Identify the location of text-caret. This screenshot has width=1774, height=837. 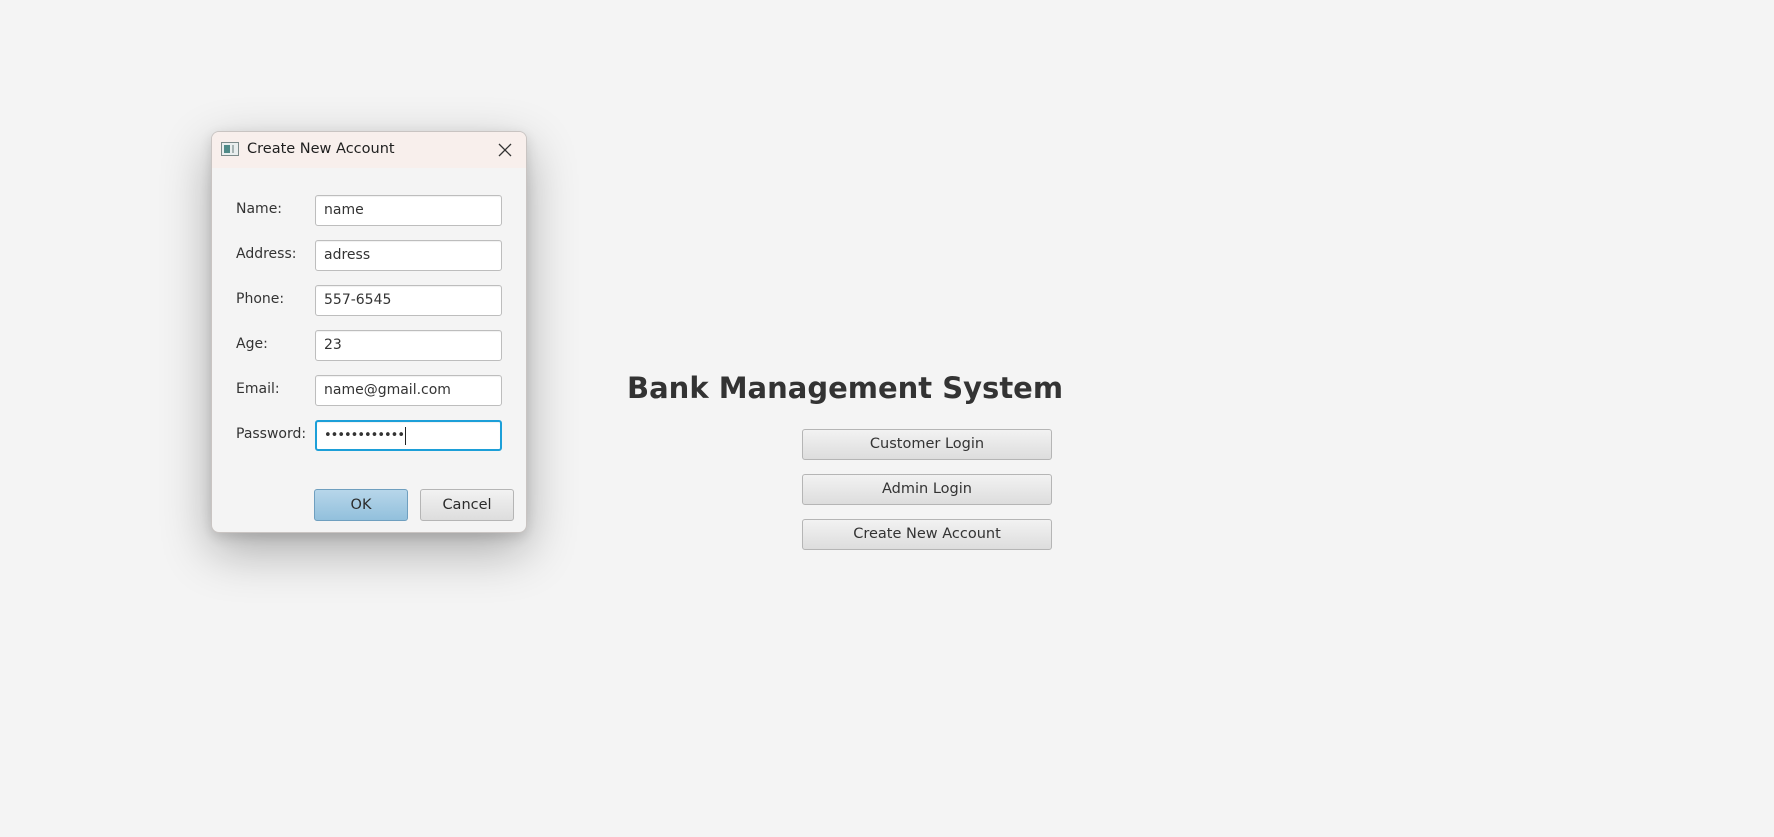
(406, 435).